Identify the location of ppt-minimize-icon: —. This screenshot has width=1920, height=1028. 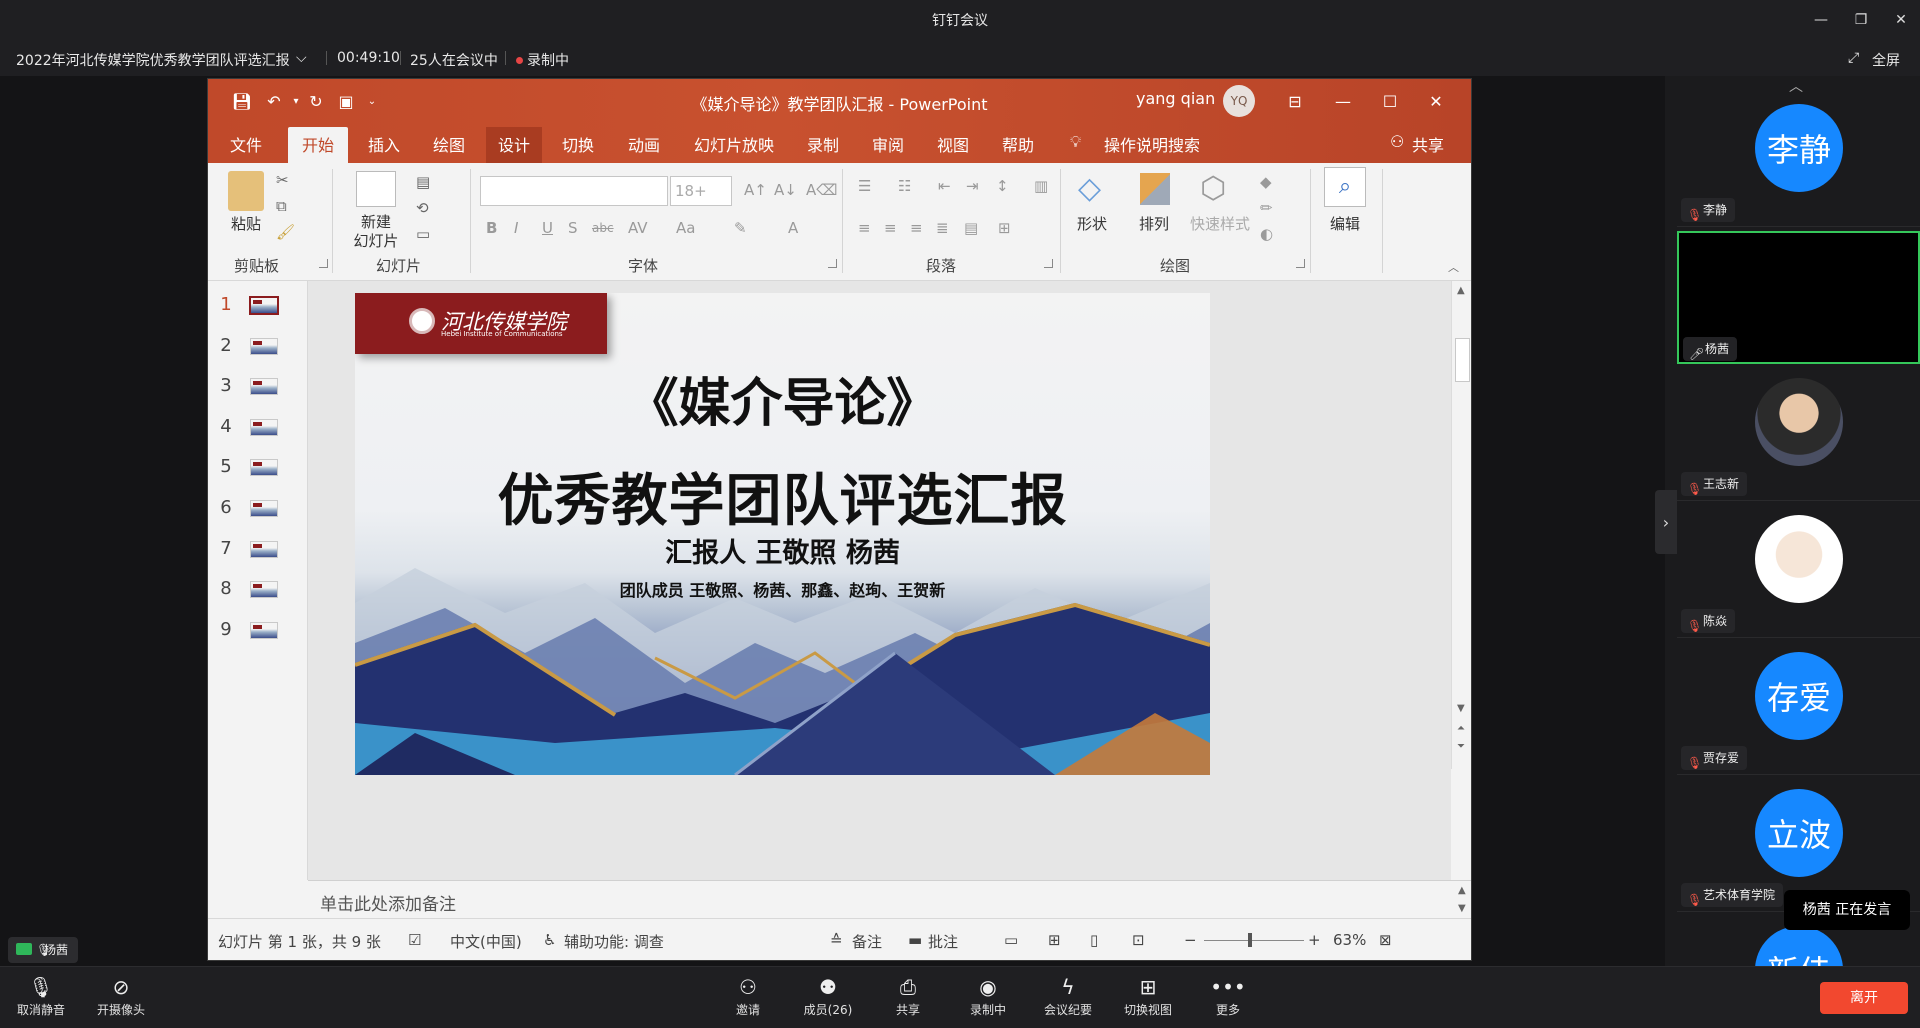
(1343, 101).